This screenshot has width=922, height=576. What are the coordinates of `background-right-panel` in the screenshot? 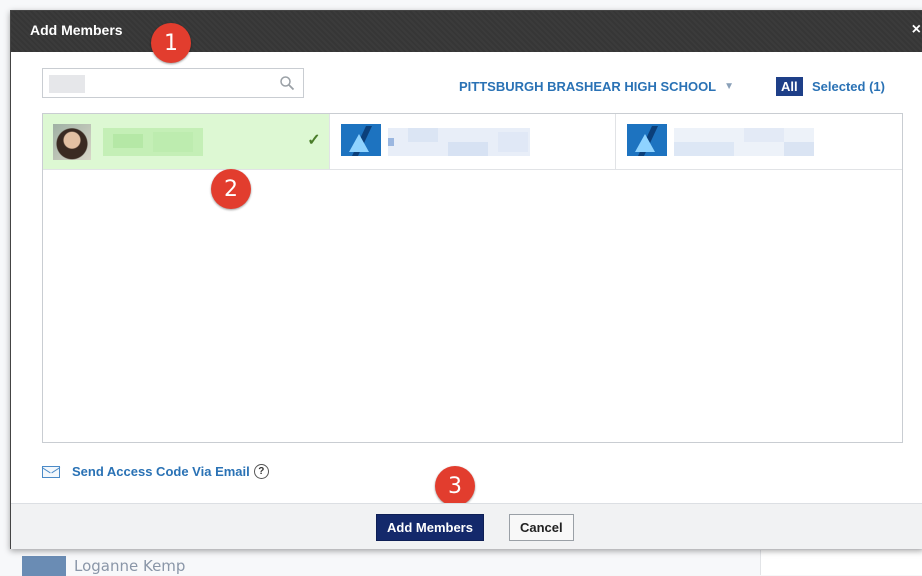 It's located at (841, 562).